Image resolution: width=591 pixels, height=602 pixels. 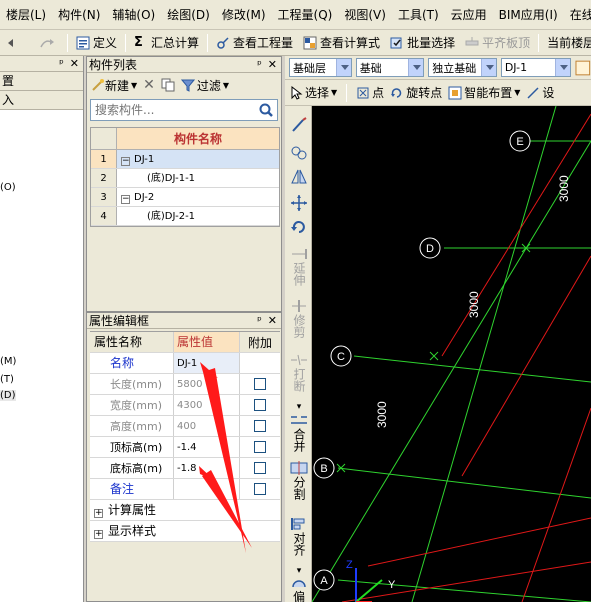 I want to click on rotate-point-button: 旋转点, so click(x=416, y=92).